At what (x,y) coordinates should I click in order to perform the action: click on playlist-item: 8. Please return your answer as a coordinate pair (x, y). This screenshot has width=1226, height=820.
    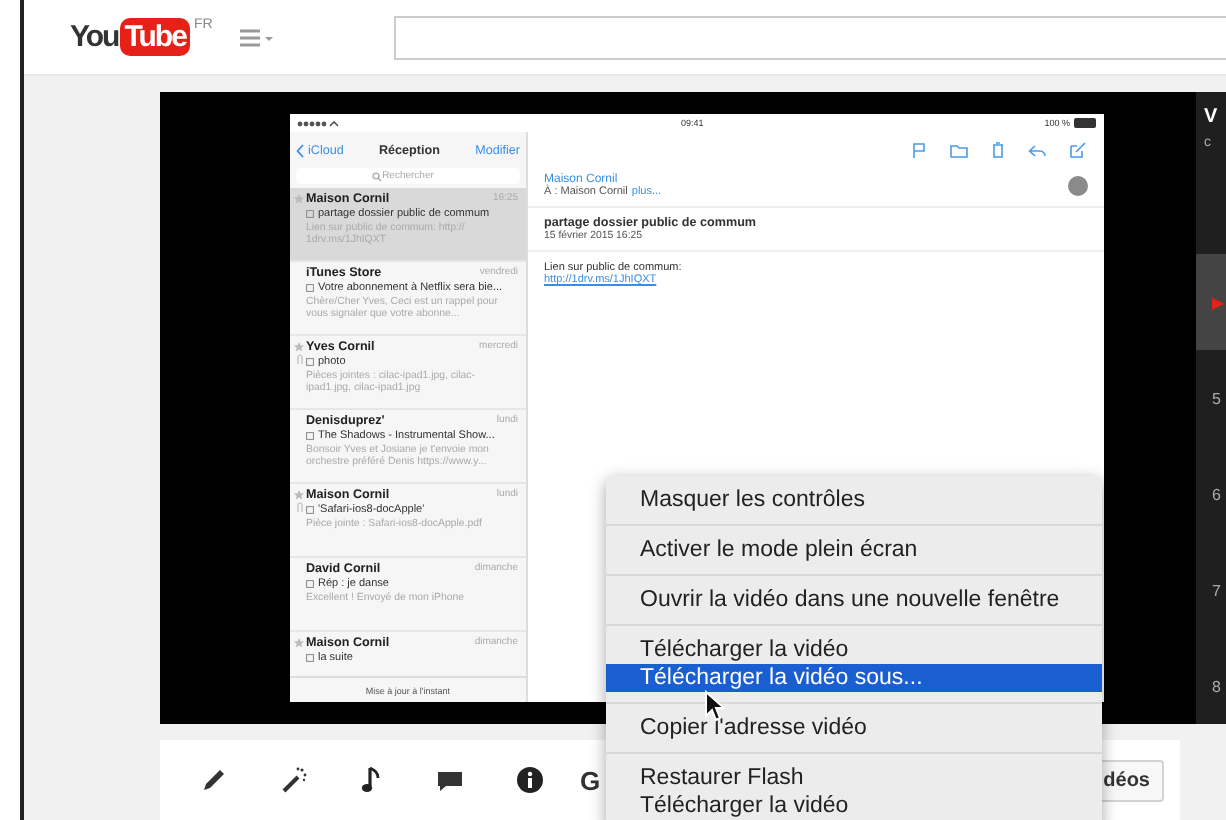
    Looking at the image, I should click on (1211, 681).